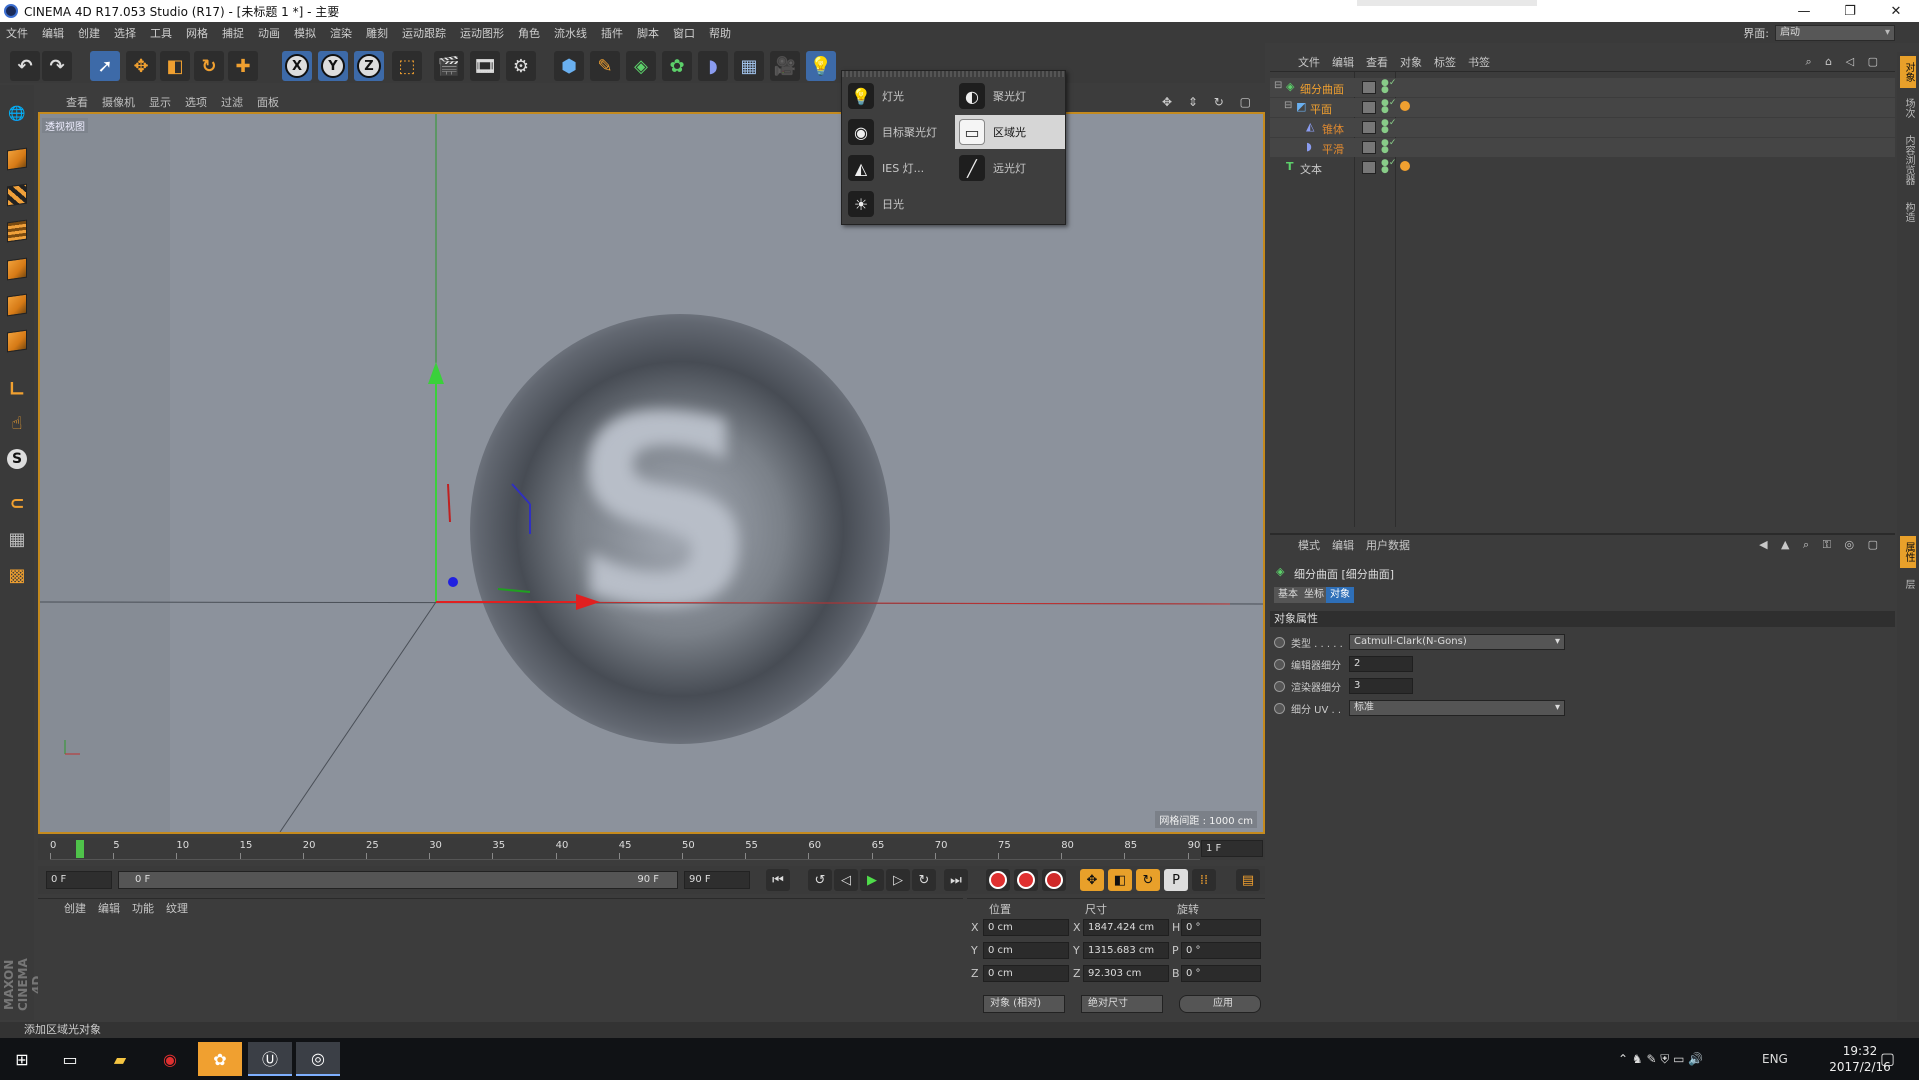 This screenshot has width=1919, height=1080. What do you see at coordinates (677, 66) in the screenshot?
I see `mograph-cloner-icon: ✿` at bounding box center [677, 66].